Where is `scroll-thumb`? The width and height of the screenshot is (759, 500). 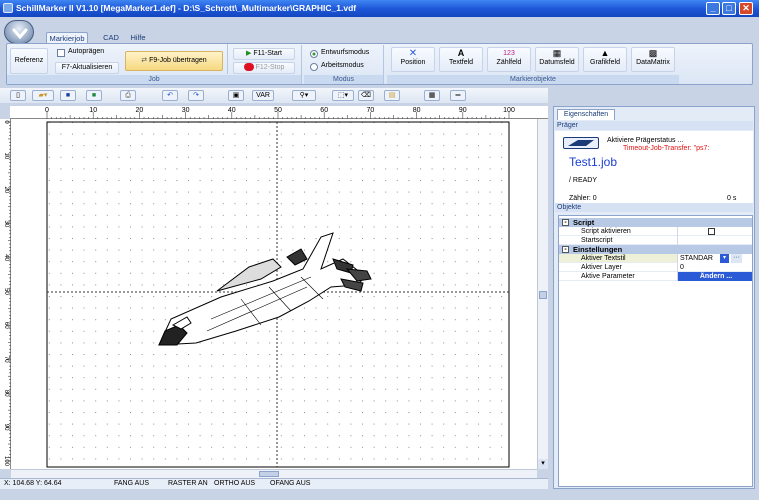
scroll-thumb is located at coordinates (543, 295).